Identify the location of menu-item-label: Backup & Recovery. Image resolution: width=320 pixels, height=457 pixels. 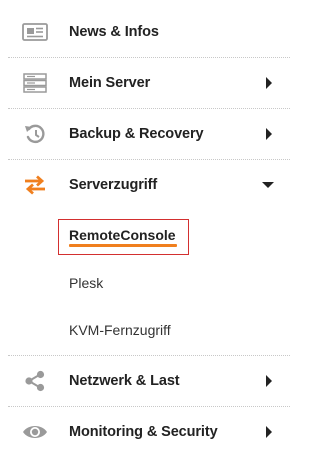
(136, 134).